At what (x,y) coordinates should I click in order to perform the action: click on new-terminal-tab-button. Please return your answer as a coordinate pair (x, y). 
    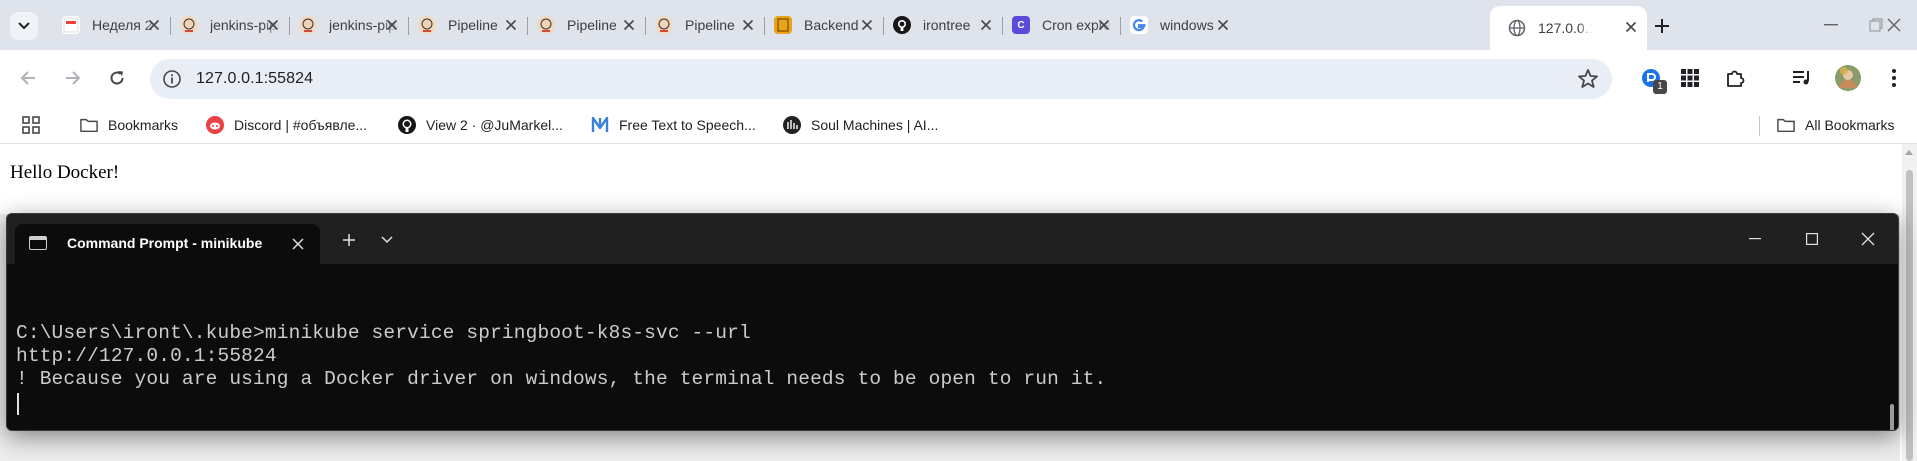
    Looking at the image, I should click on (349, 240).